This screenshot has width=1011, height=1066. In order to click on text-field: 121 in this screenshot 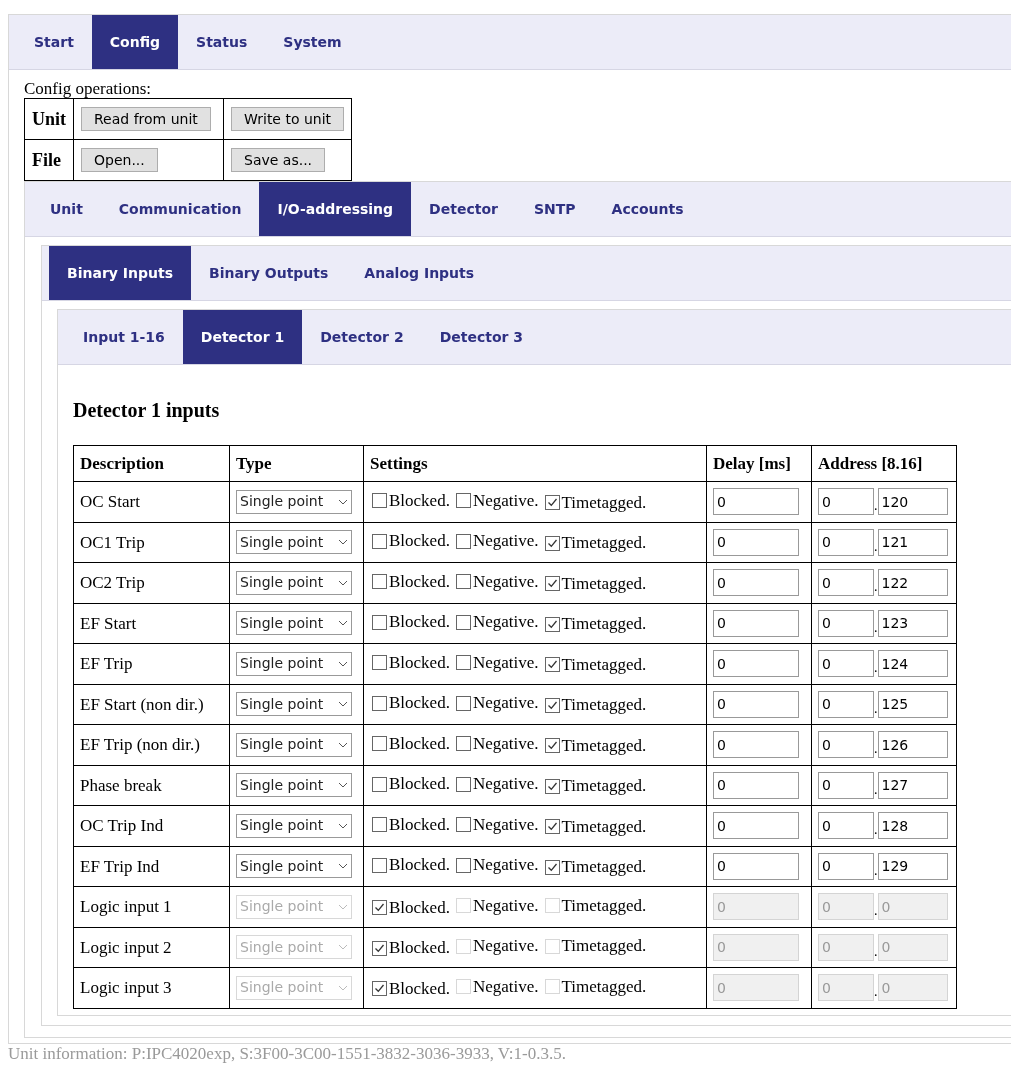, I will do `click(912, 542)`.